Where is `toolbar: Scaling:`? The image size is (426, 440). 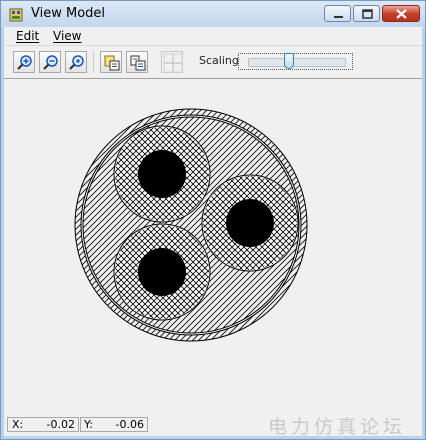 toolbar: Scaling: is located at coordinates (213, 61).